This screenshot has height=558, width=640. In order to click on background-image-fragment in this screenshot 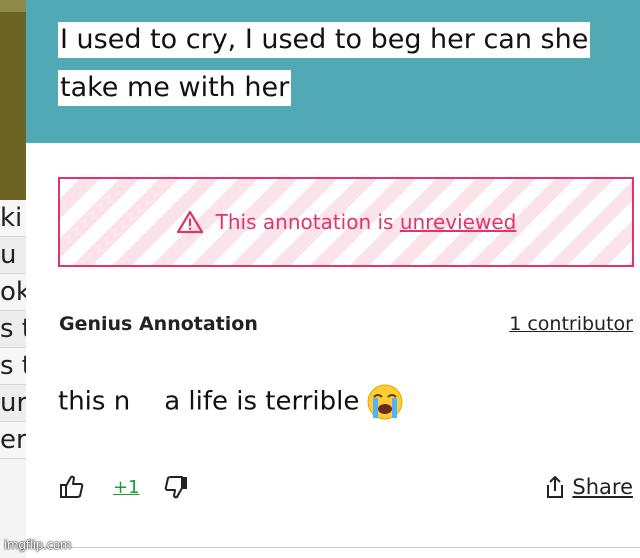, I will do `click(13, 100)`.